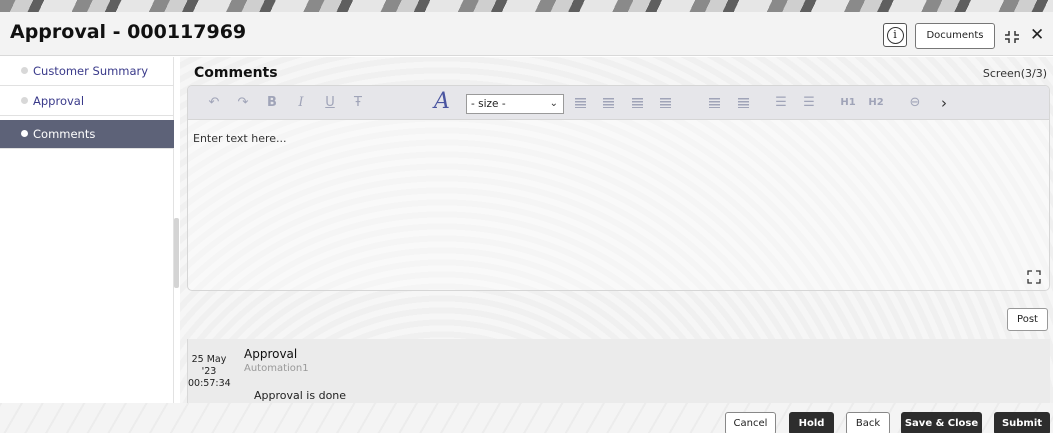 Image resolution: width=1053 pixels, height=433 pixels. I want to click on comment-year: '23, so click(209, 371).